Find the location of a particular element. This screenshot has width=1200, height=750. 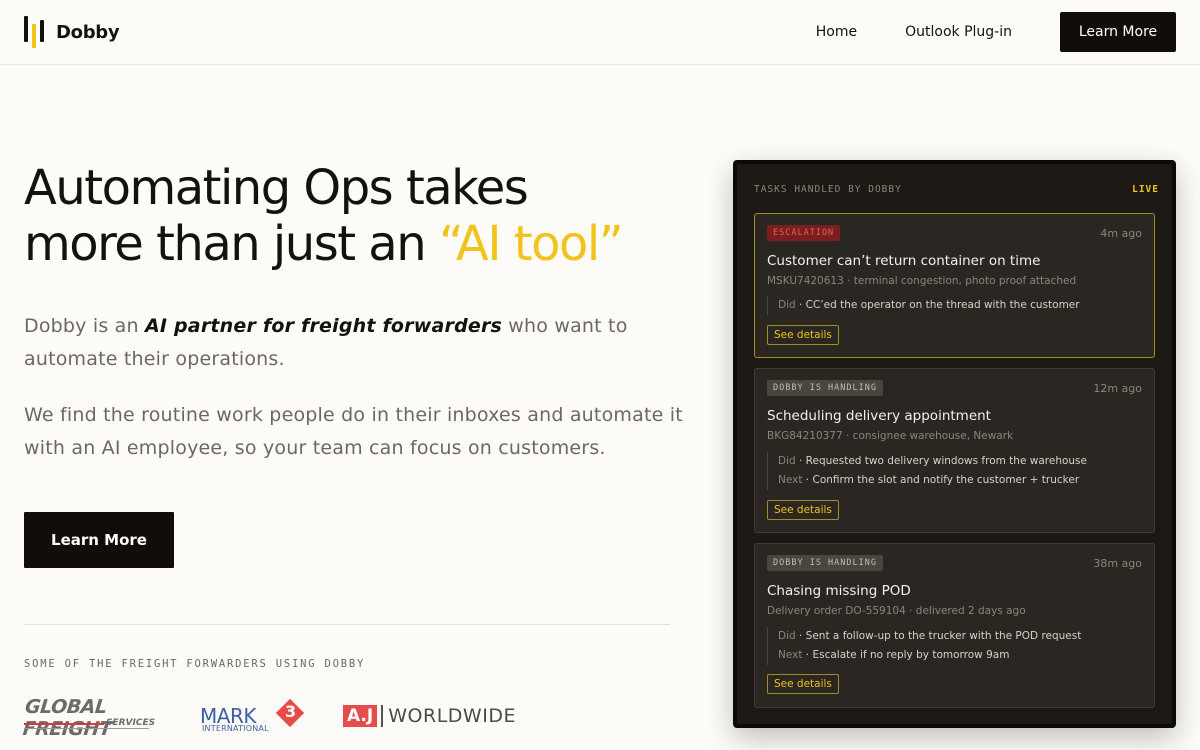

brand-name: Dobby is located at coordinates (88, 32).